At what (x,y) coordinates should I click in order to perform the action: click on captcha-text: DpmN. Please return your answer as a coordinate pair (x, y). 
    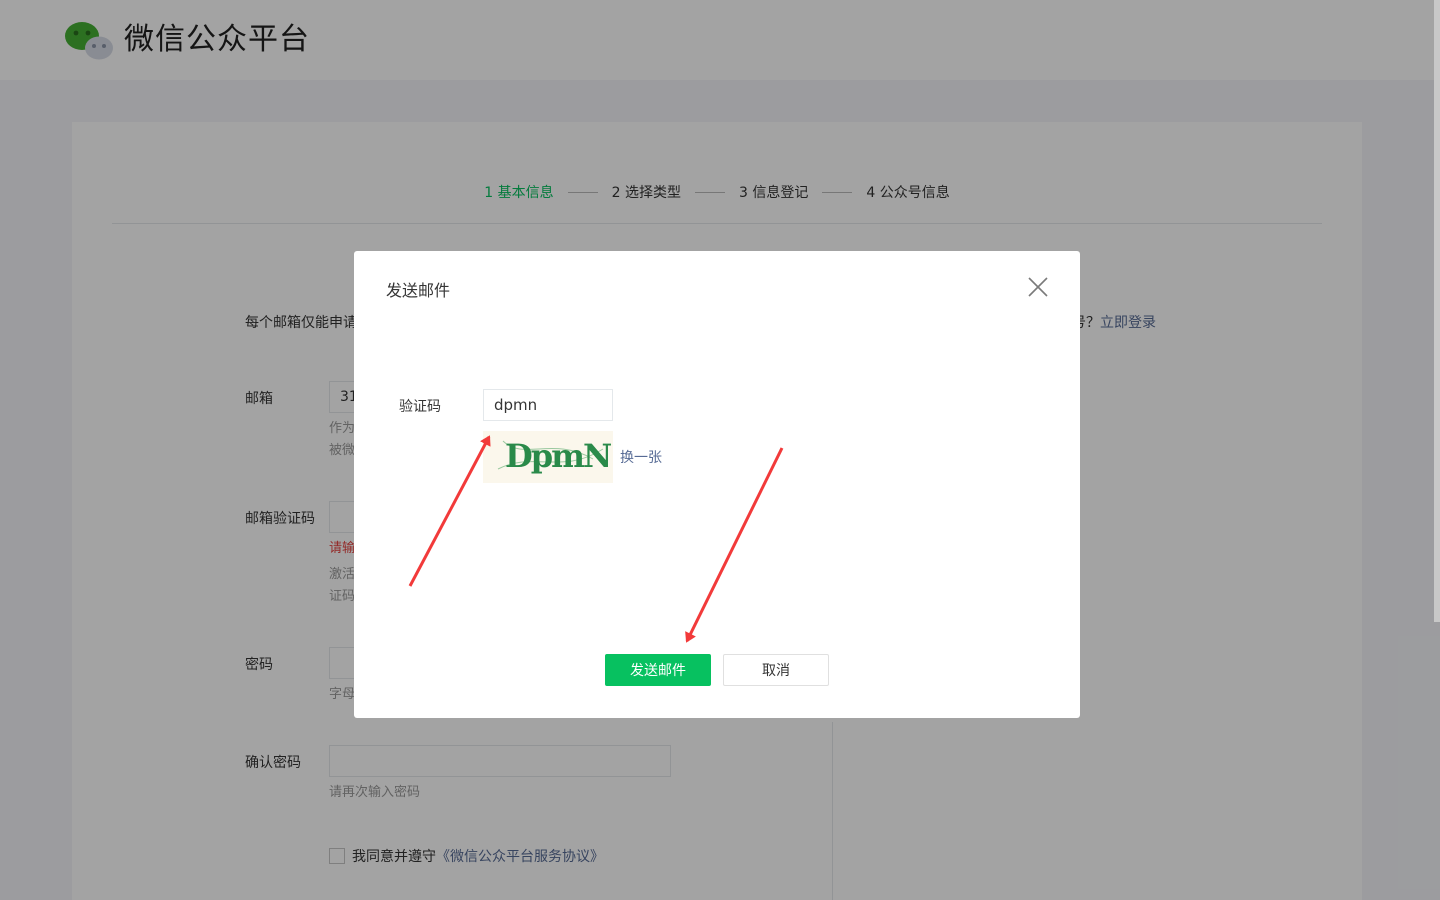
    Looking at the image, I should click on (558, 456).